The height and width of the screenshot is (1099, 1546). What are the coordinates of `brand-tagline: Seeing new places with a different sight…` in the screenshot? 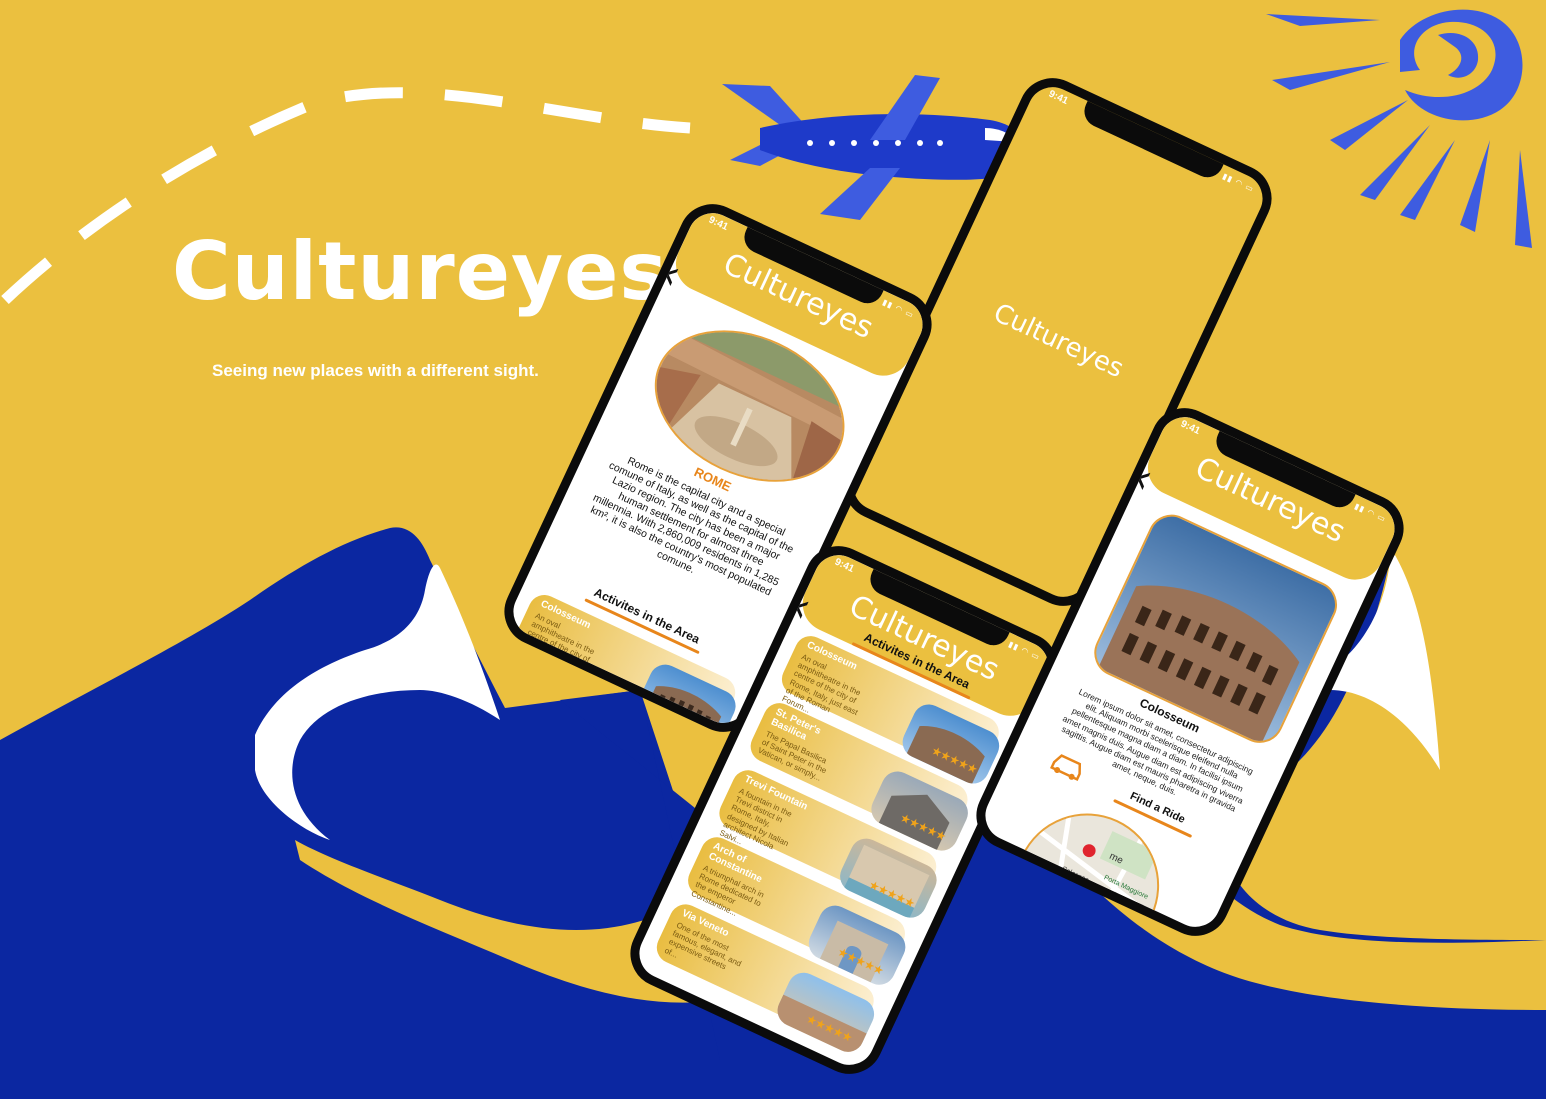 It's located at (375, 370).